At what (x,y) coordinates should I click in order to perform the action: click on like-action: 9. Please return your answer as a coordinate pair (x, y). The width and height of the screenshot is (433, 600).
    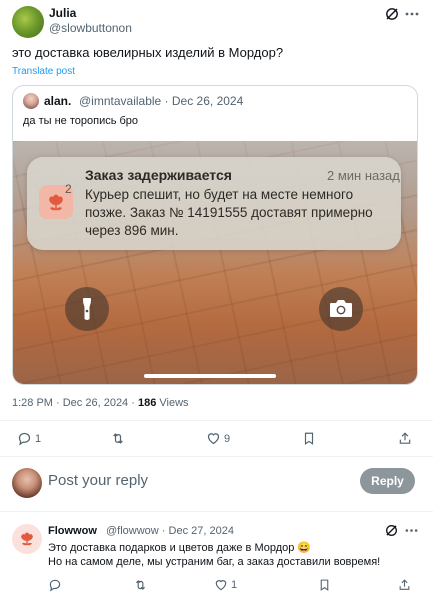
    Looking at the image, I should click on (218, 438).